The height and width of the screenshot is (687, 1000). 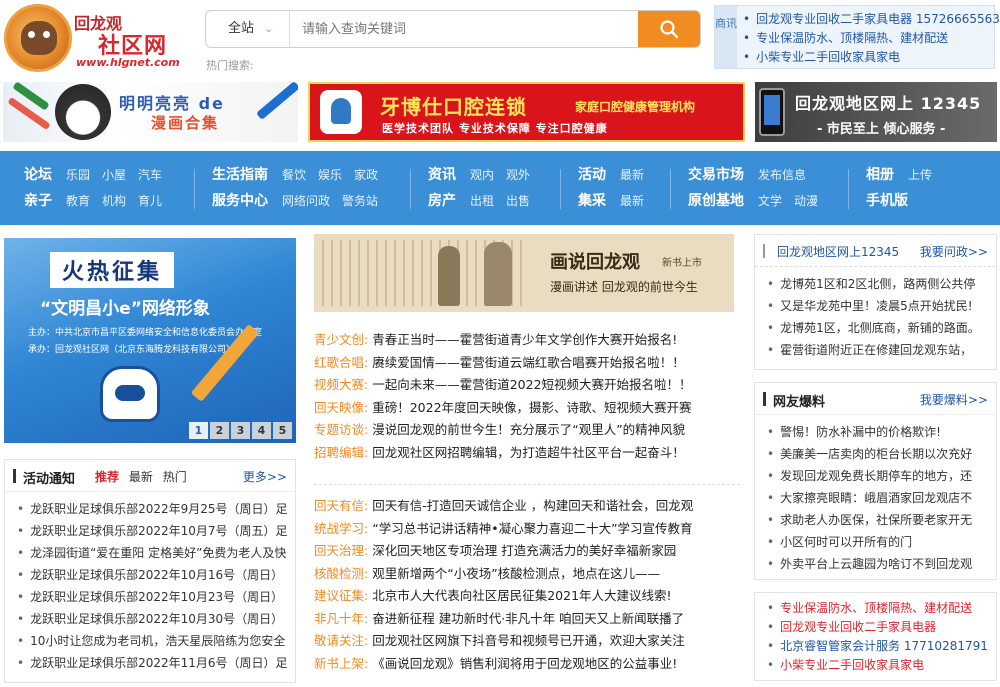 What do you see at coordinates (782, 175) in the screenshot?
I see `nav-sub-link: 发布信息` at bounding box center [782, 175].